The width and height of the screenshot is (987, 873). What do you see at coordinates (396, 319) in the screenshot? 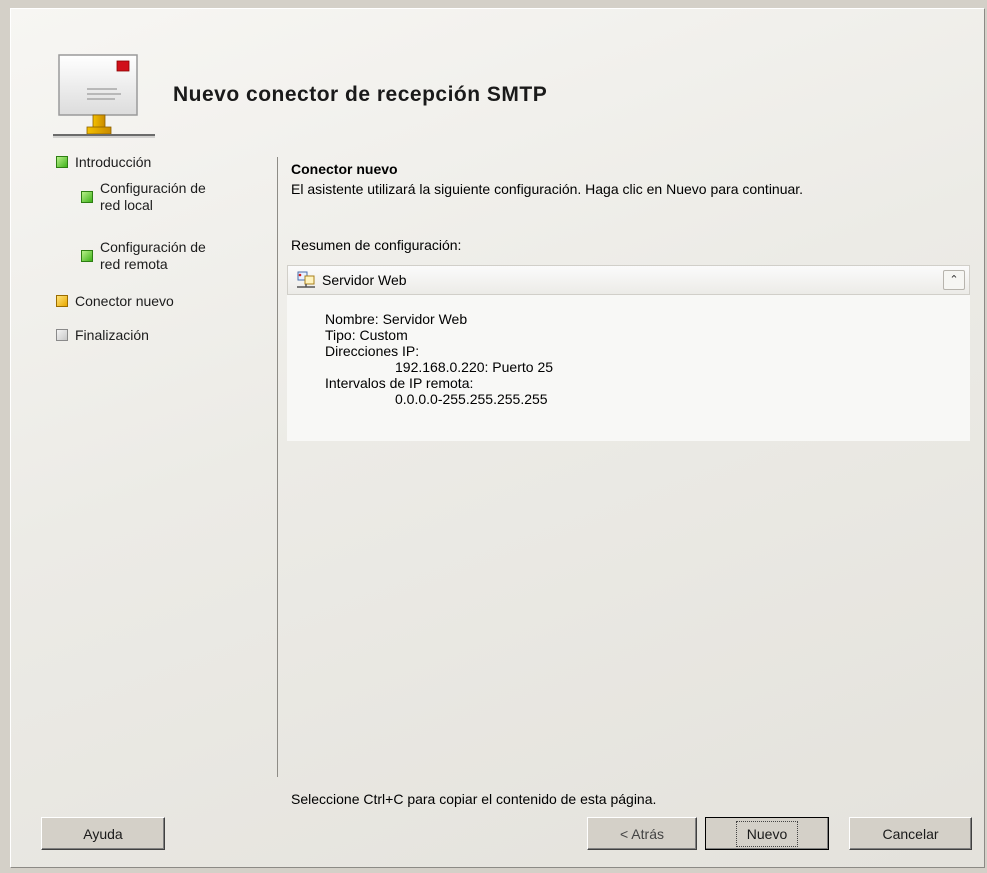
I see `summary-name: Nombre: Servidor Web` at bounding box center [396, 319].